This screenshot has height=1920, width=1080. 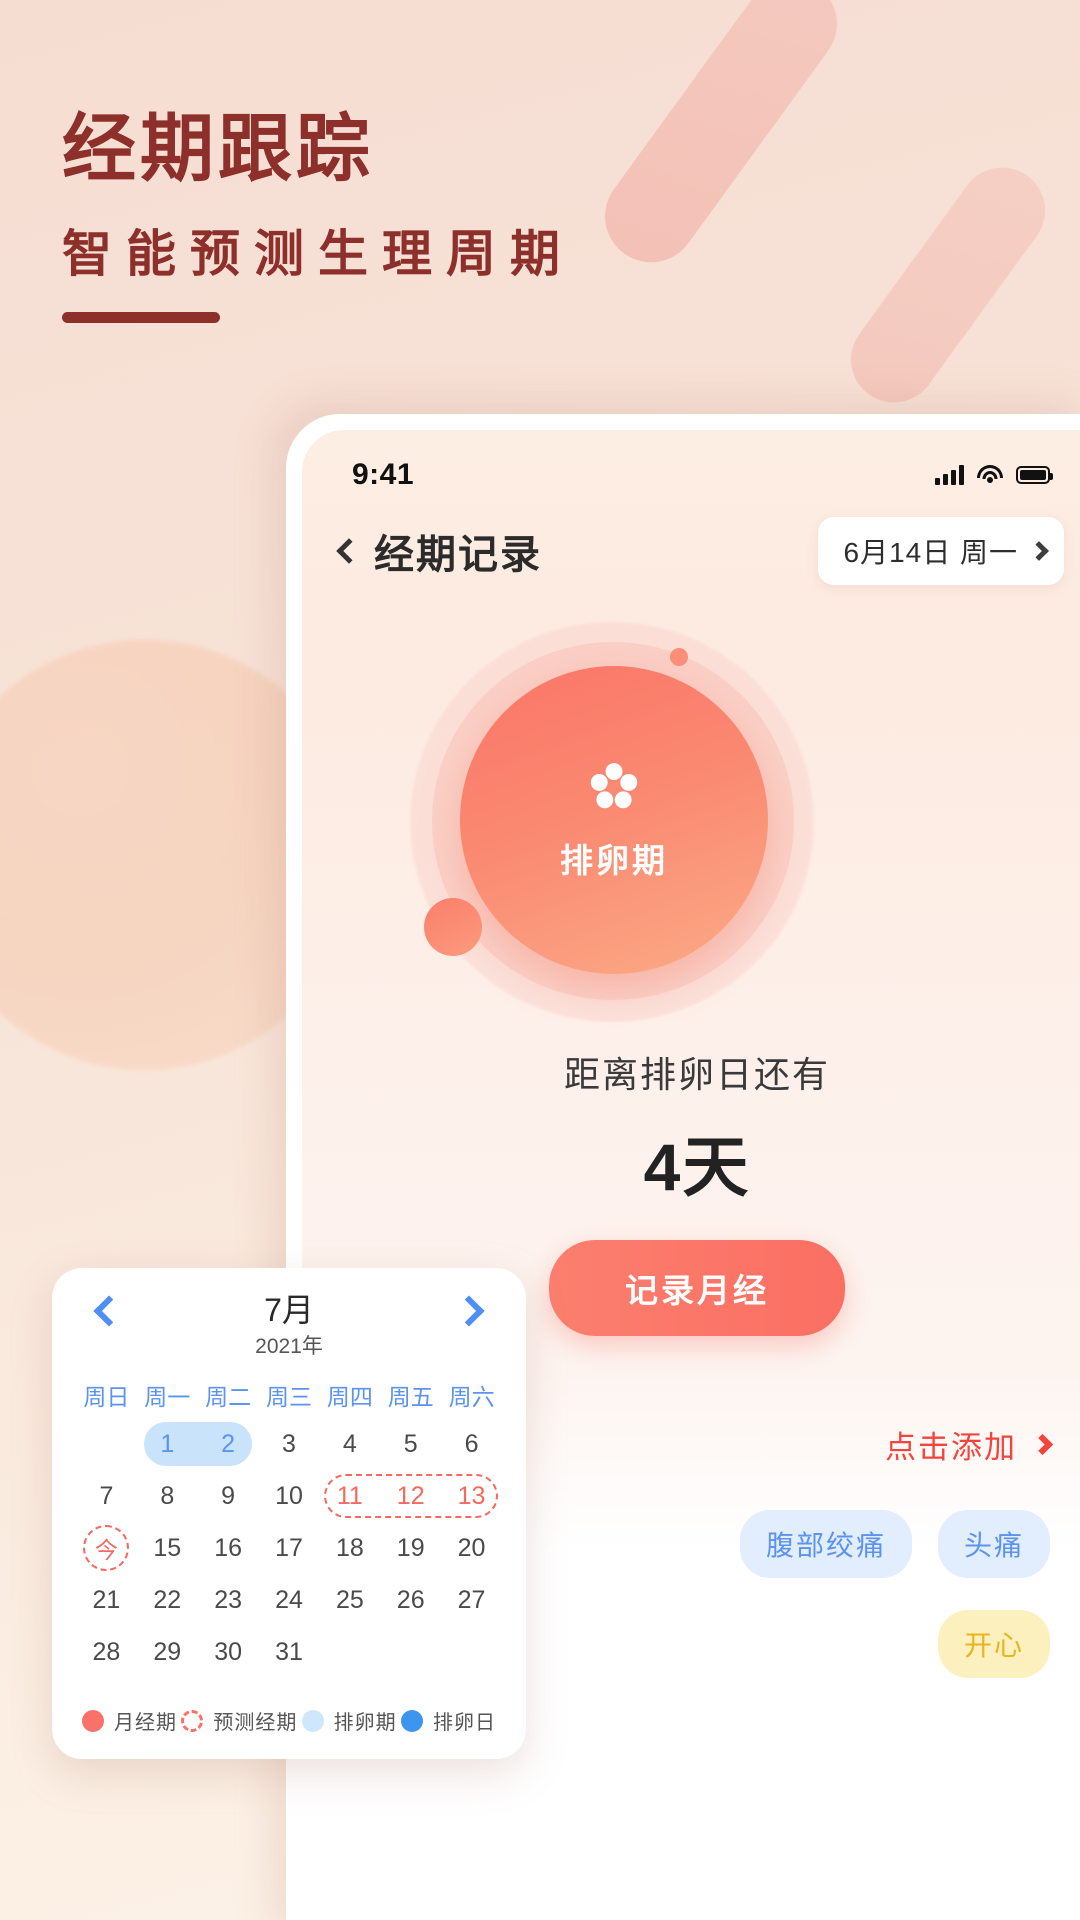 I want to click on orb-label: 排卵期, so click(x=614, y=860).